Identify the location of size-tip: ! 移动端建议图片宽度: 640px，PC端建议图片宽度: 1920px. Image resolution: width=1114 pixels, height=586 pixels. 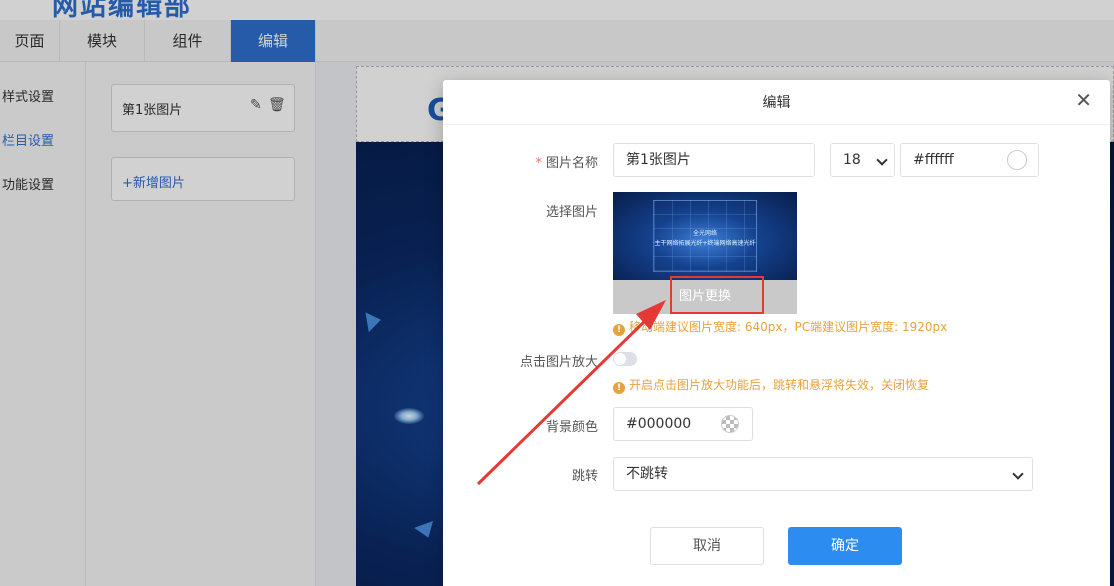
(780, 327).